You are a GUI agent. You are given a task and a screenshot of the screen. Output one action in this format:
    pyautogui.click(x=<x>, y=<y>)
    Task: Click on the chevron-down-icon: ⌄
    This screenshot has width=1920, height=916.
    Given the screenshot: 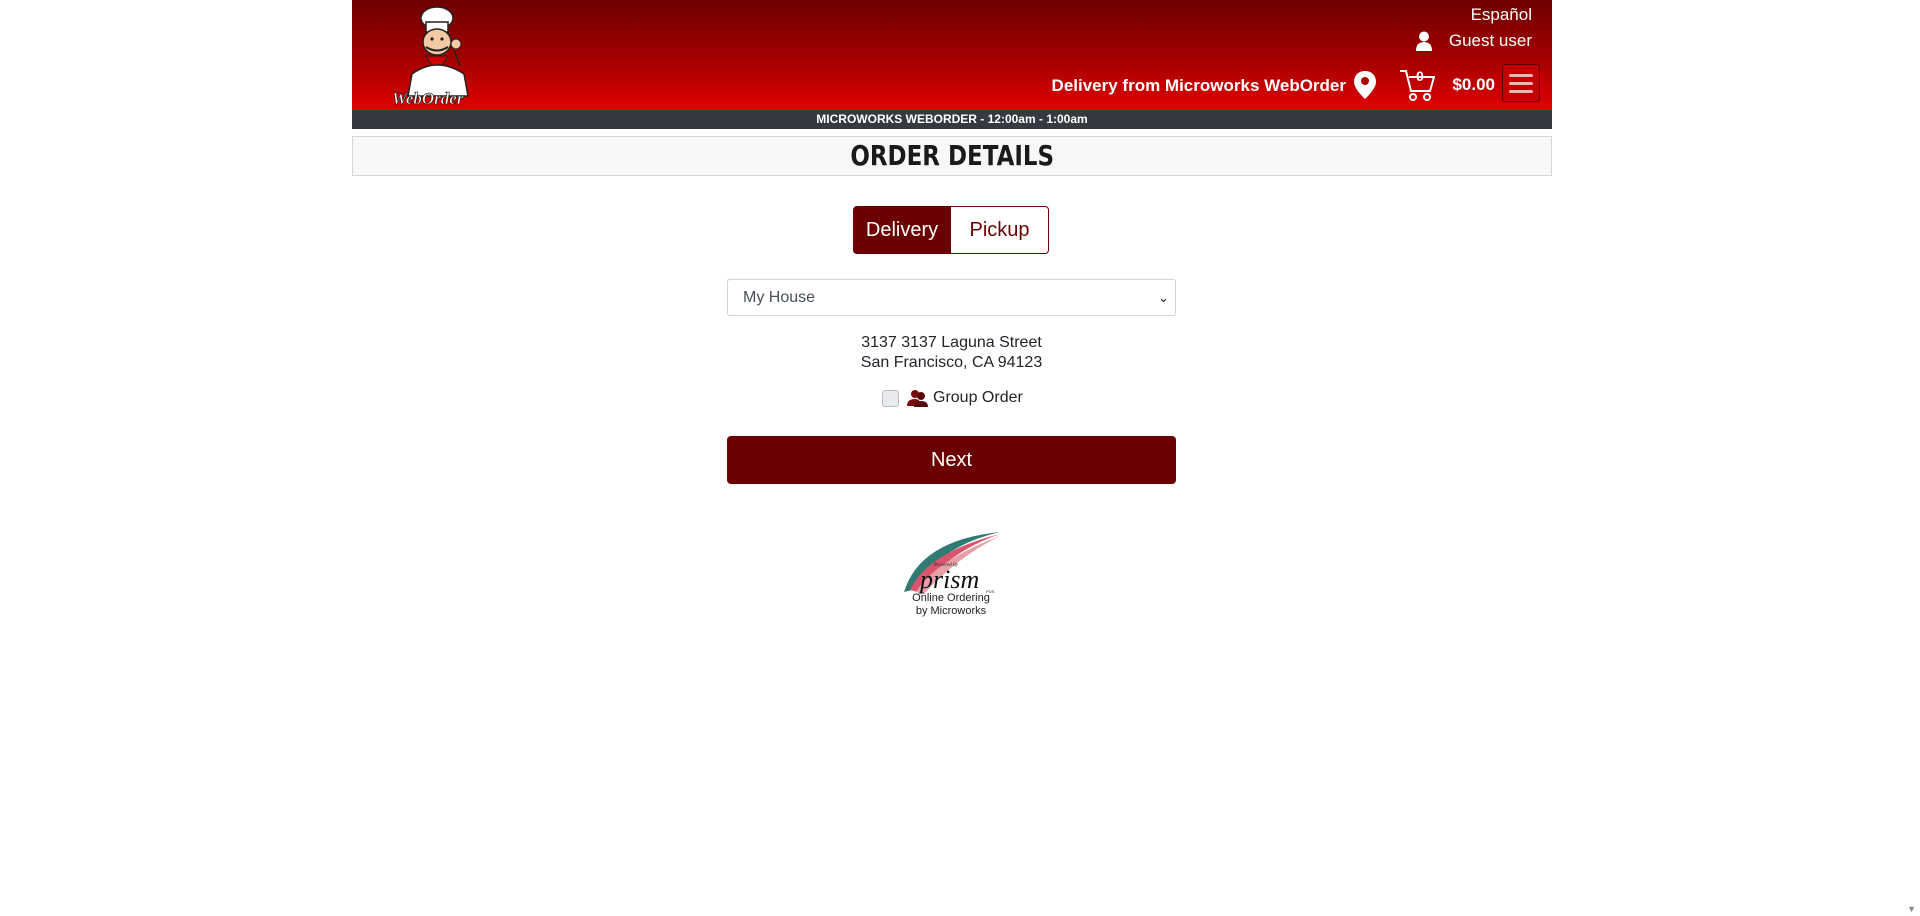 What is the action you would take?
    pyautogui.click(x=1163, y=297)
    